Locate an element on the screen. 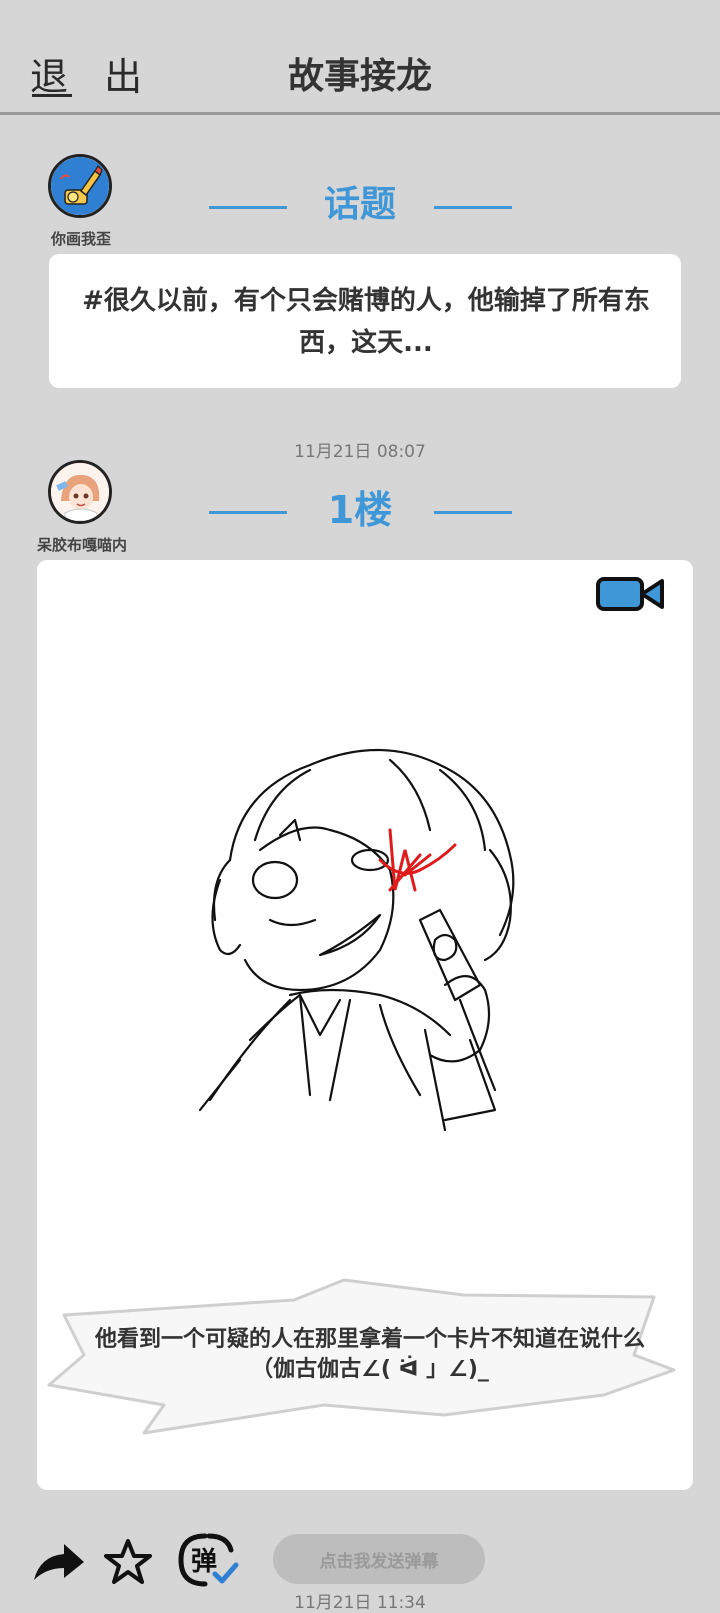  app-header: 退 出 故事接龙 is located at coordinates (360, 57).